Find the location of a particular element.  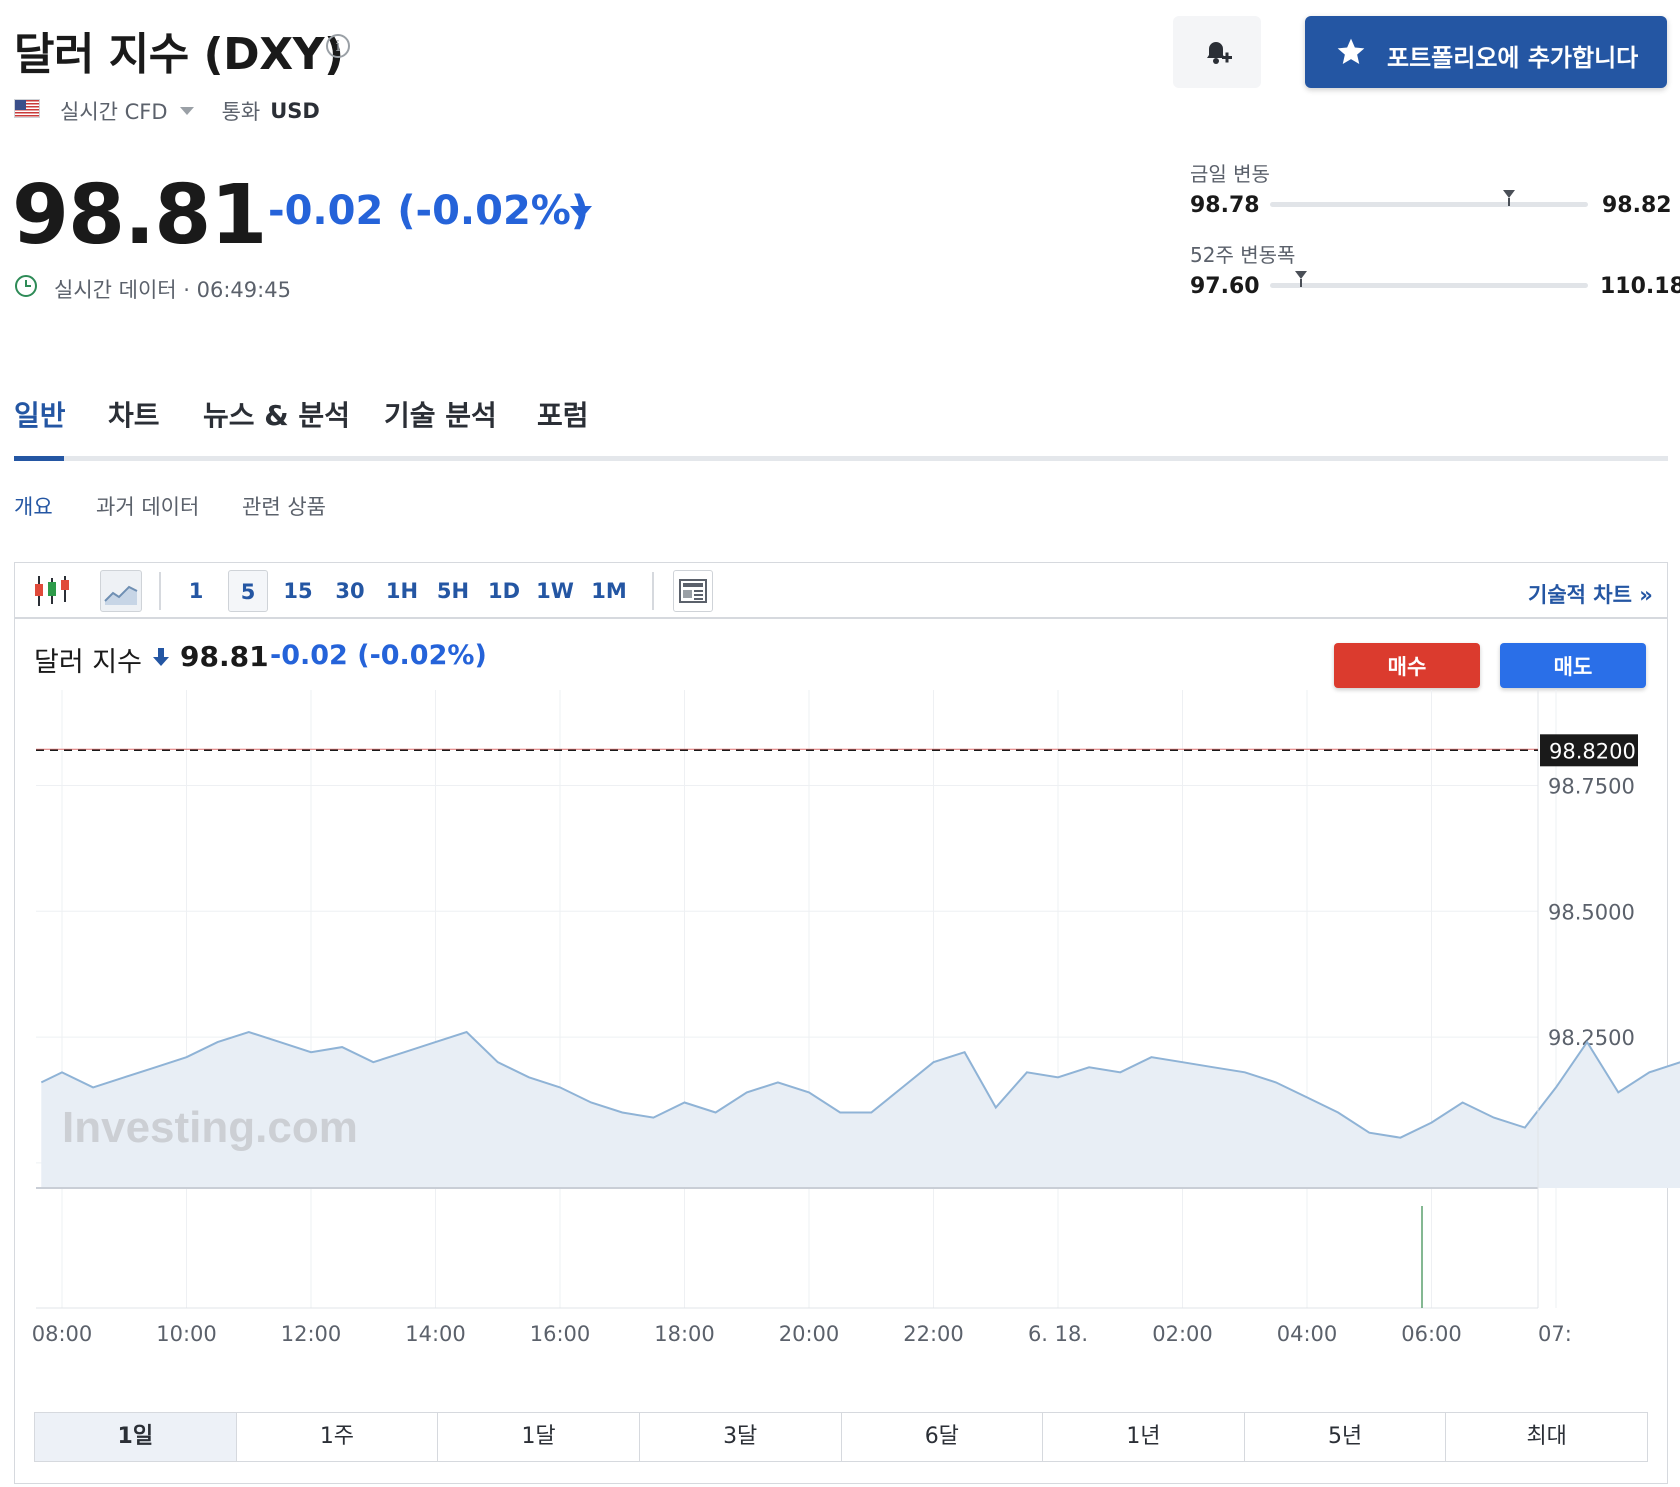

week52-range-high: 110.18 is located at coordinates (1640, 286).